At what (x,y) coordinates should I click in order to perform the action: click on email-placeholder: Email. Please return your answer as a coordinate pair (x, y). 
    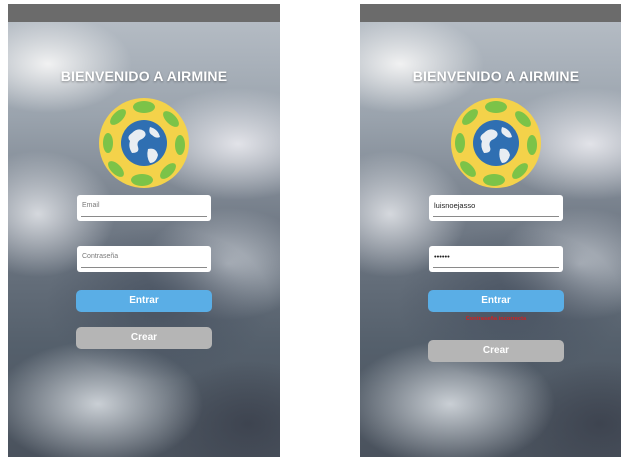
    Looking at the image, I should click on (91, 205).